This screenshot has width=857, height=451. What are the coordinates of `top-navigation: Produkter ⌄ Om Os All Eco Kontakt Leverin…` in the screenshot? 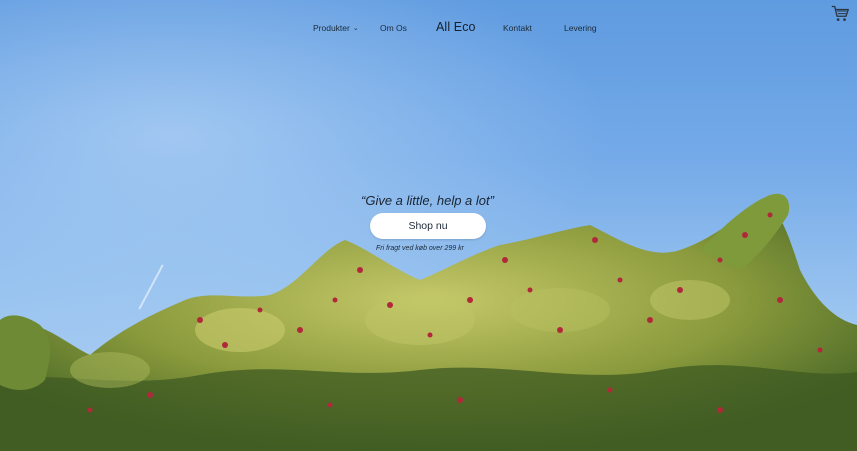 It's located at (428, 28).